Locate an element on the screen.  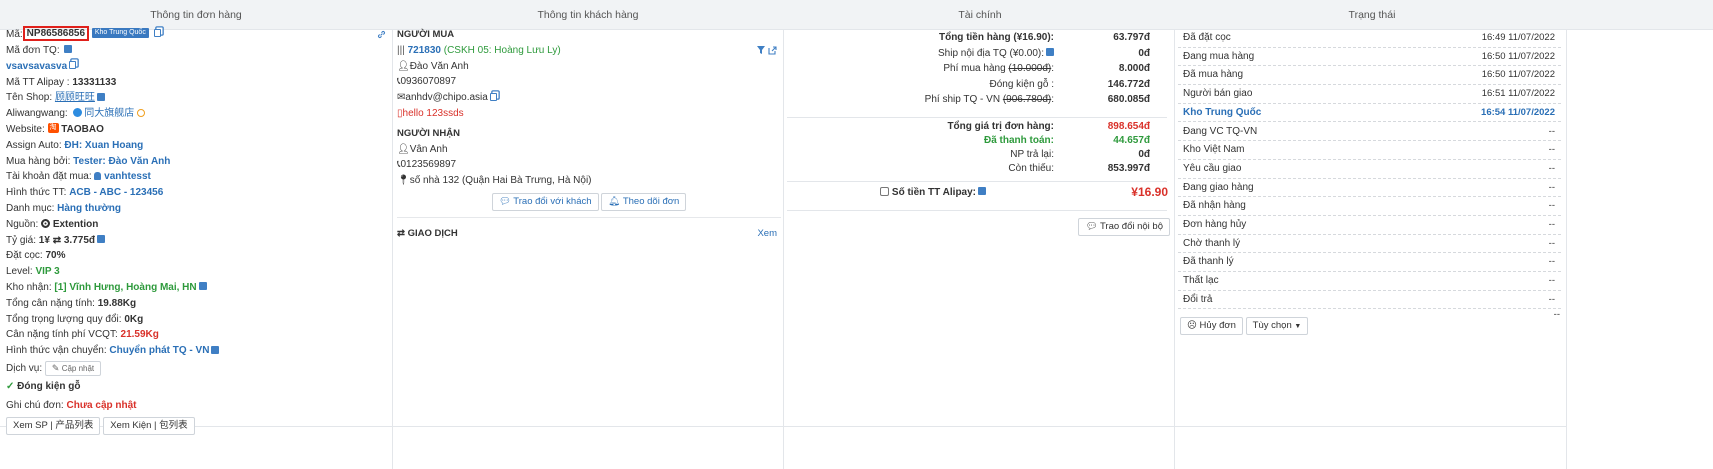
edit-icon: ✎ is located at coordinates (55, 367).